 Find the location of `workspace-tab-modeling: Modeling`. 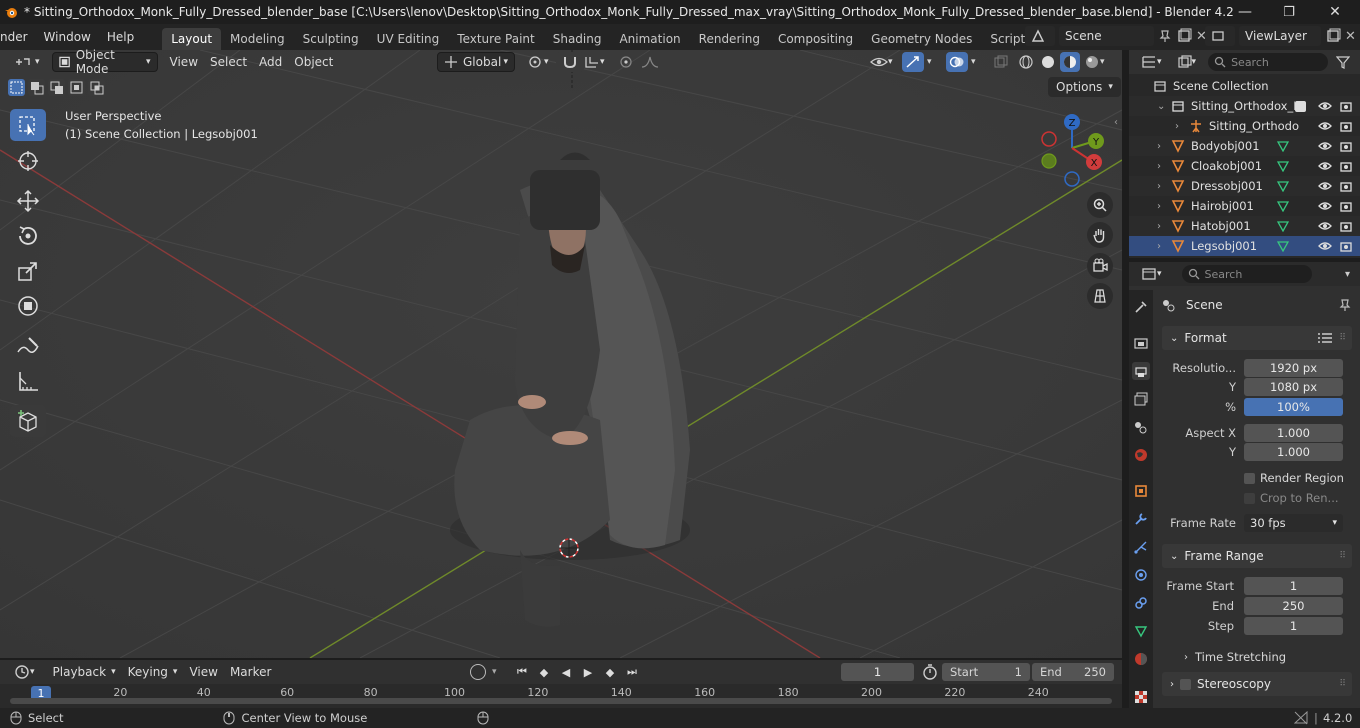

workspace-tab-modeling: Modeling is located at coordinates (257, 39).